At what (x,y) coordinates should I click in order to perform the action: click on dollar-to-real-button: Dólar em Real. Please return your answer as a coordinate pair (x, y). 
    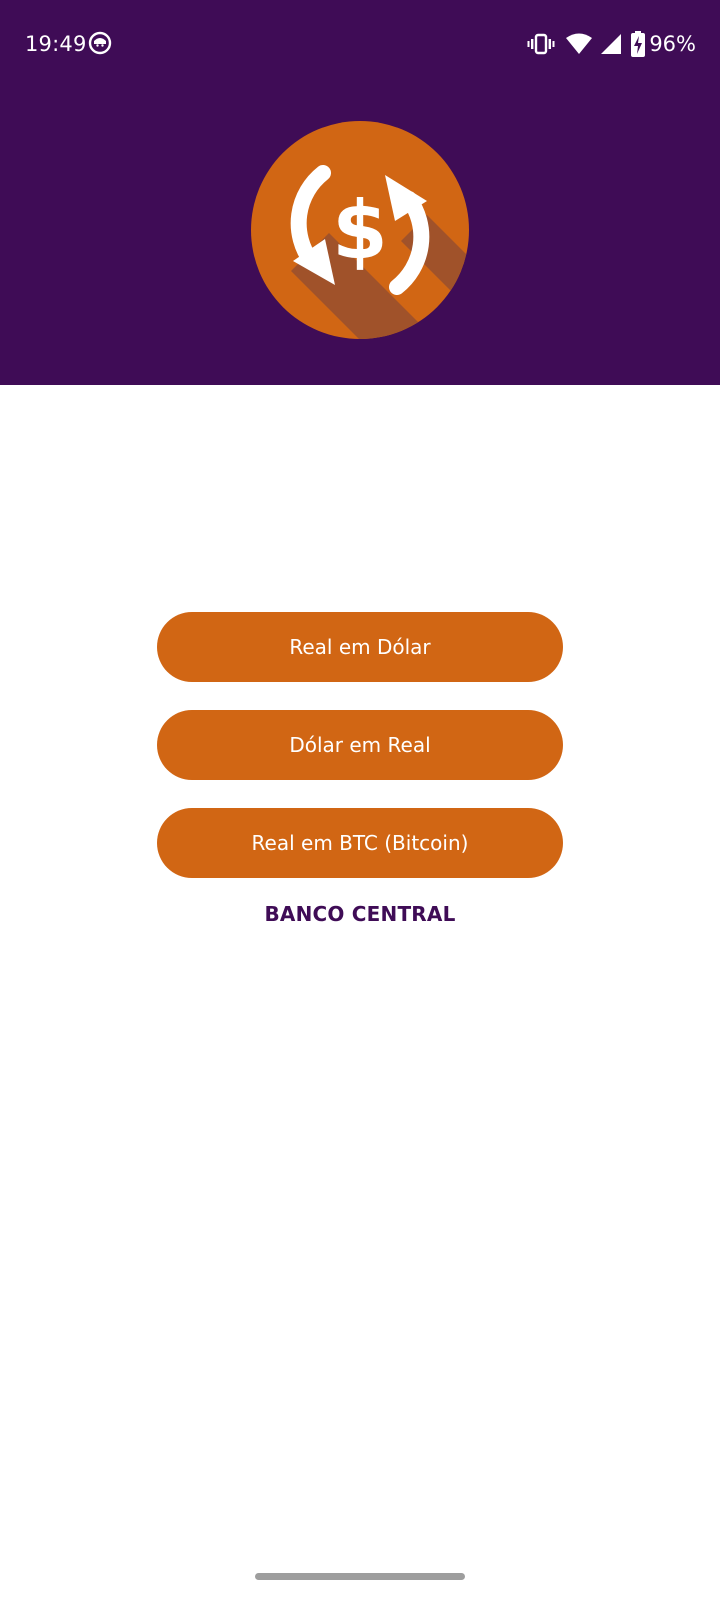
    Looking at the image, I should click on (360, 745).